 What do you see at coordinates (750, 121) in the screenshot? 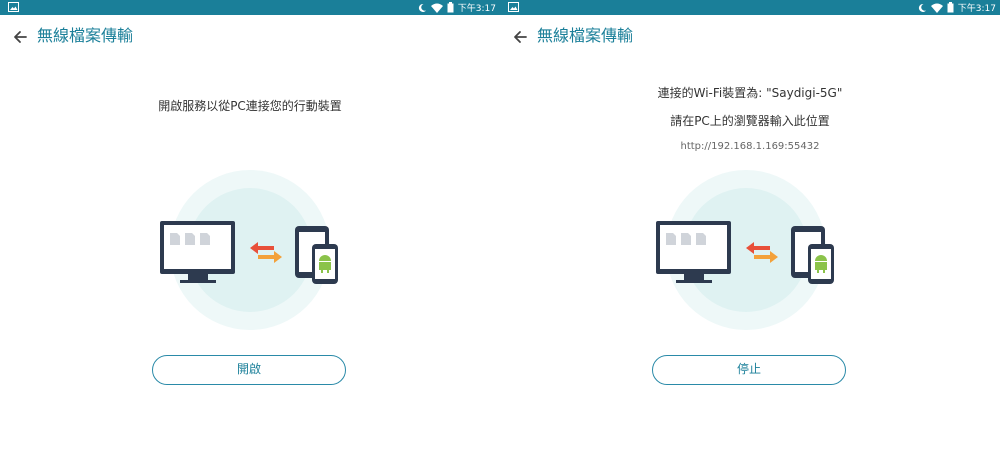
I see `instruction-text: 請在PC上的瀏覽器輸入此位置` at bounding box center [750, 121].